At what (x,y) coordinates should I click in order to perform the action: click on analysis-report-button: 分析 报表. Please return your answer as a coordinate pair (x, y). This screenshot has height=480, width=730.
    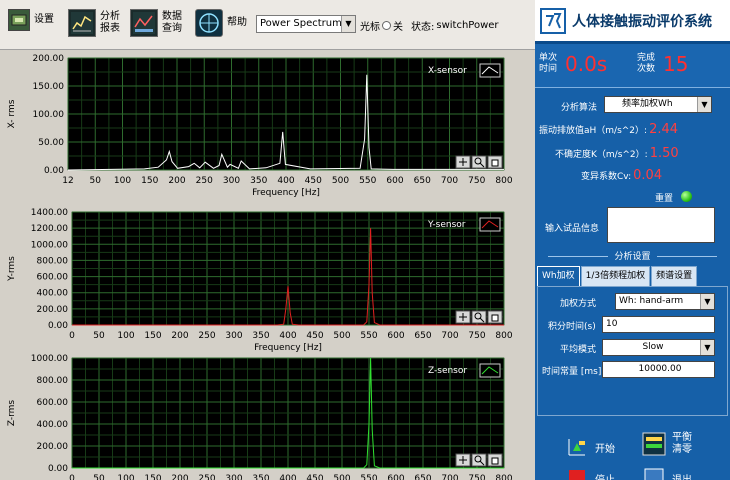
    Looking at the image, I should click on (94, 23).